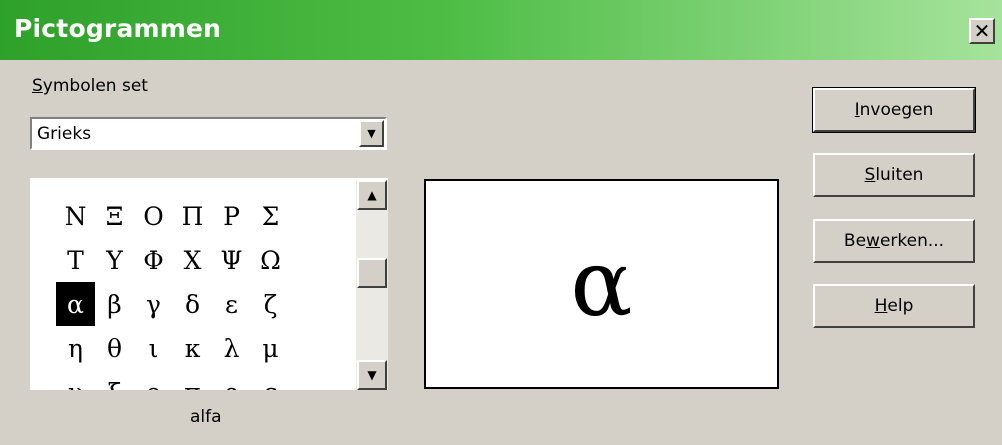 The image size is (1002, 445). I want to click on symbol-cell: Π, so click(192, 216).